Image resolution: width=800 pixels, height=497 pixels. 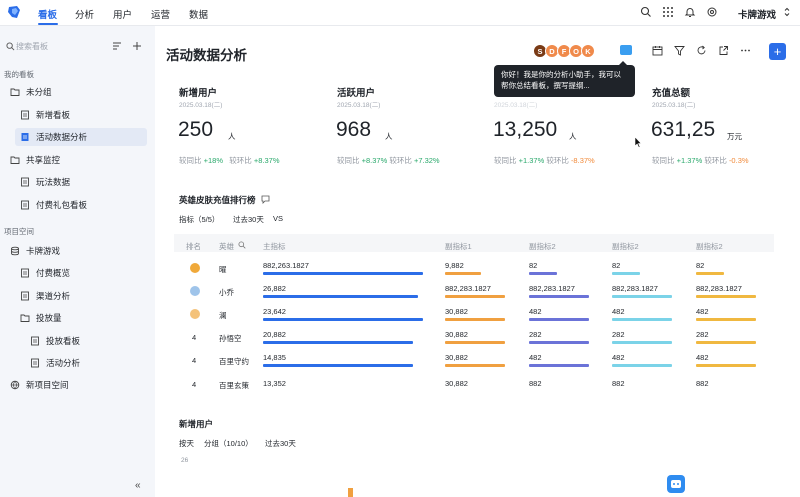 What do you see at coordinates (77, 251) in the screenshot?
I see `sidebar-project-card-game: 卡牌游戏` at bounding box center [77, 251].